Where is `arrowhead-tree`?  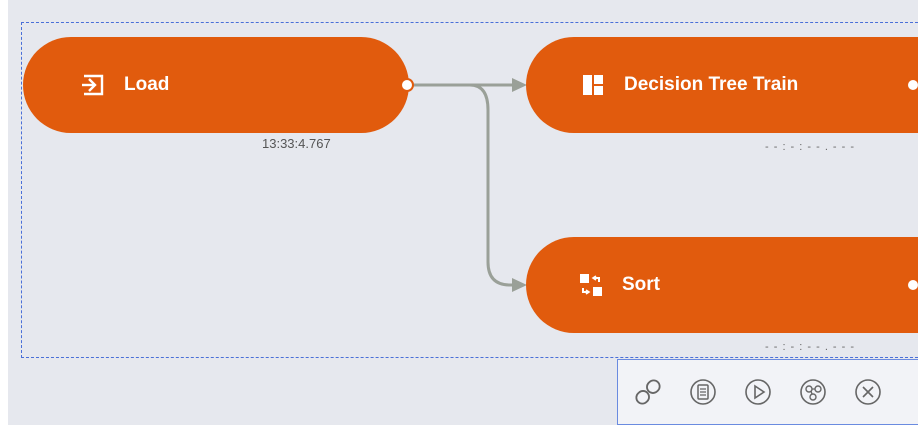
arrowhead-tree is located at coordinates (519, 85).